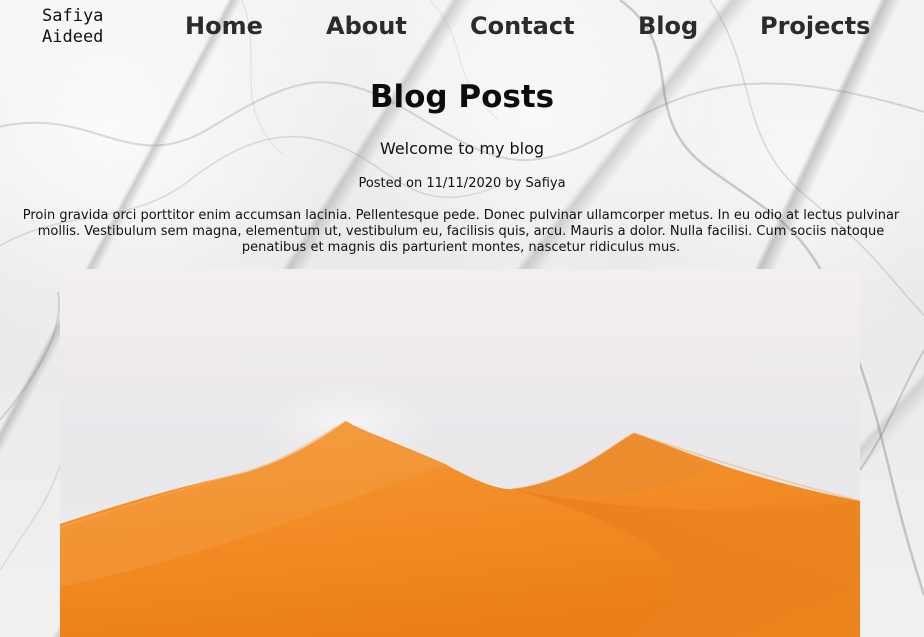 The height and width of the screenshot is (637, 924). What do you see at coordinates (462, 28) in the screenshot?
I see `main-navigation: Home About Contact Blog Projects` at bounding box center [462, 28].